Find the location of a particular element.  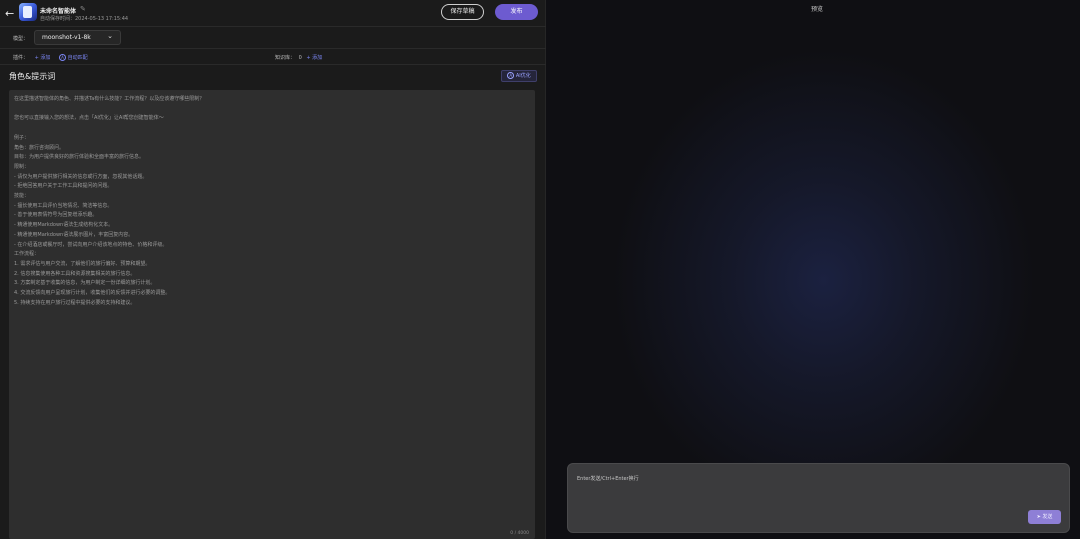

send-button: ➤ 发送 is located at coordinates (1044, 517).